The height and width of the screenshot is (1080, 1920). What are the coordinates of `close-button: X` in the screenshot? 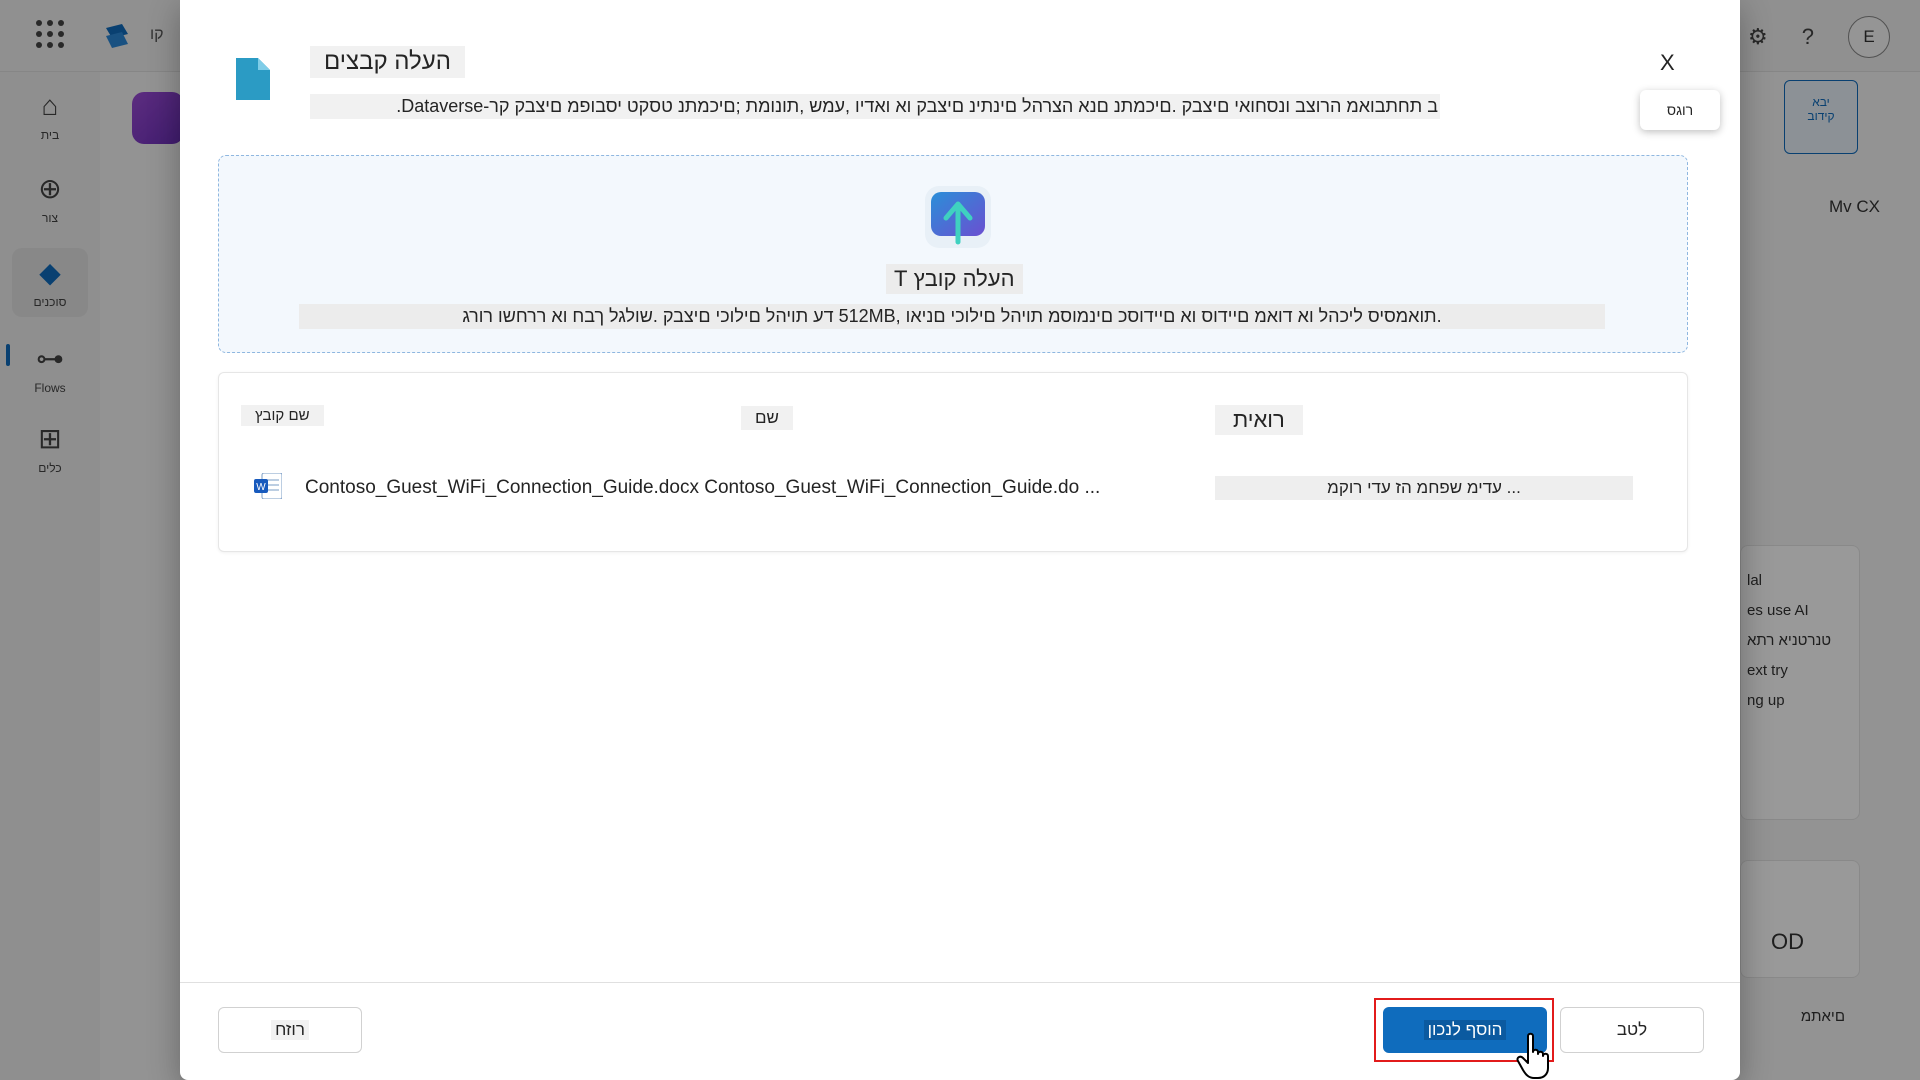 It's located at (1667, 63).